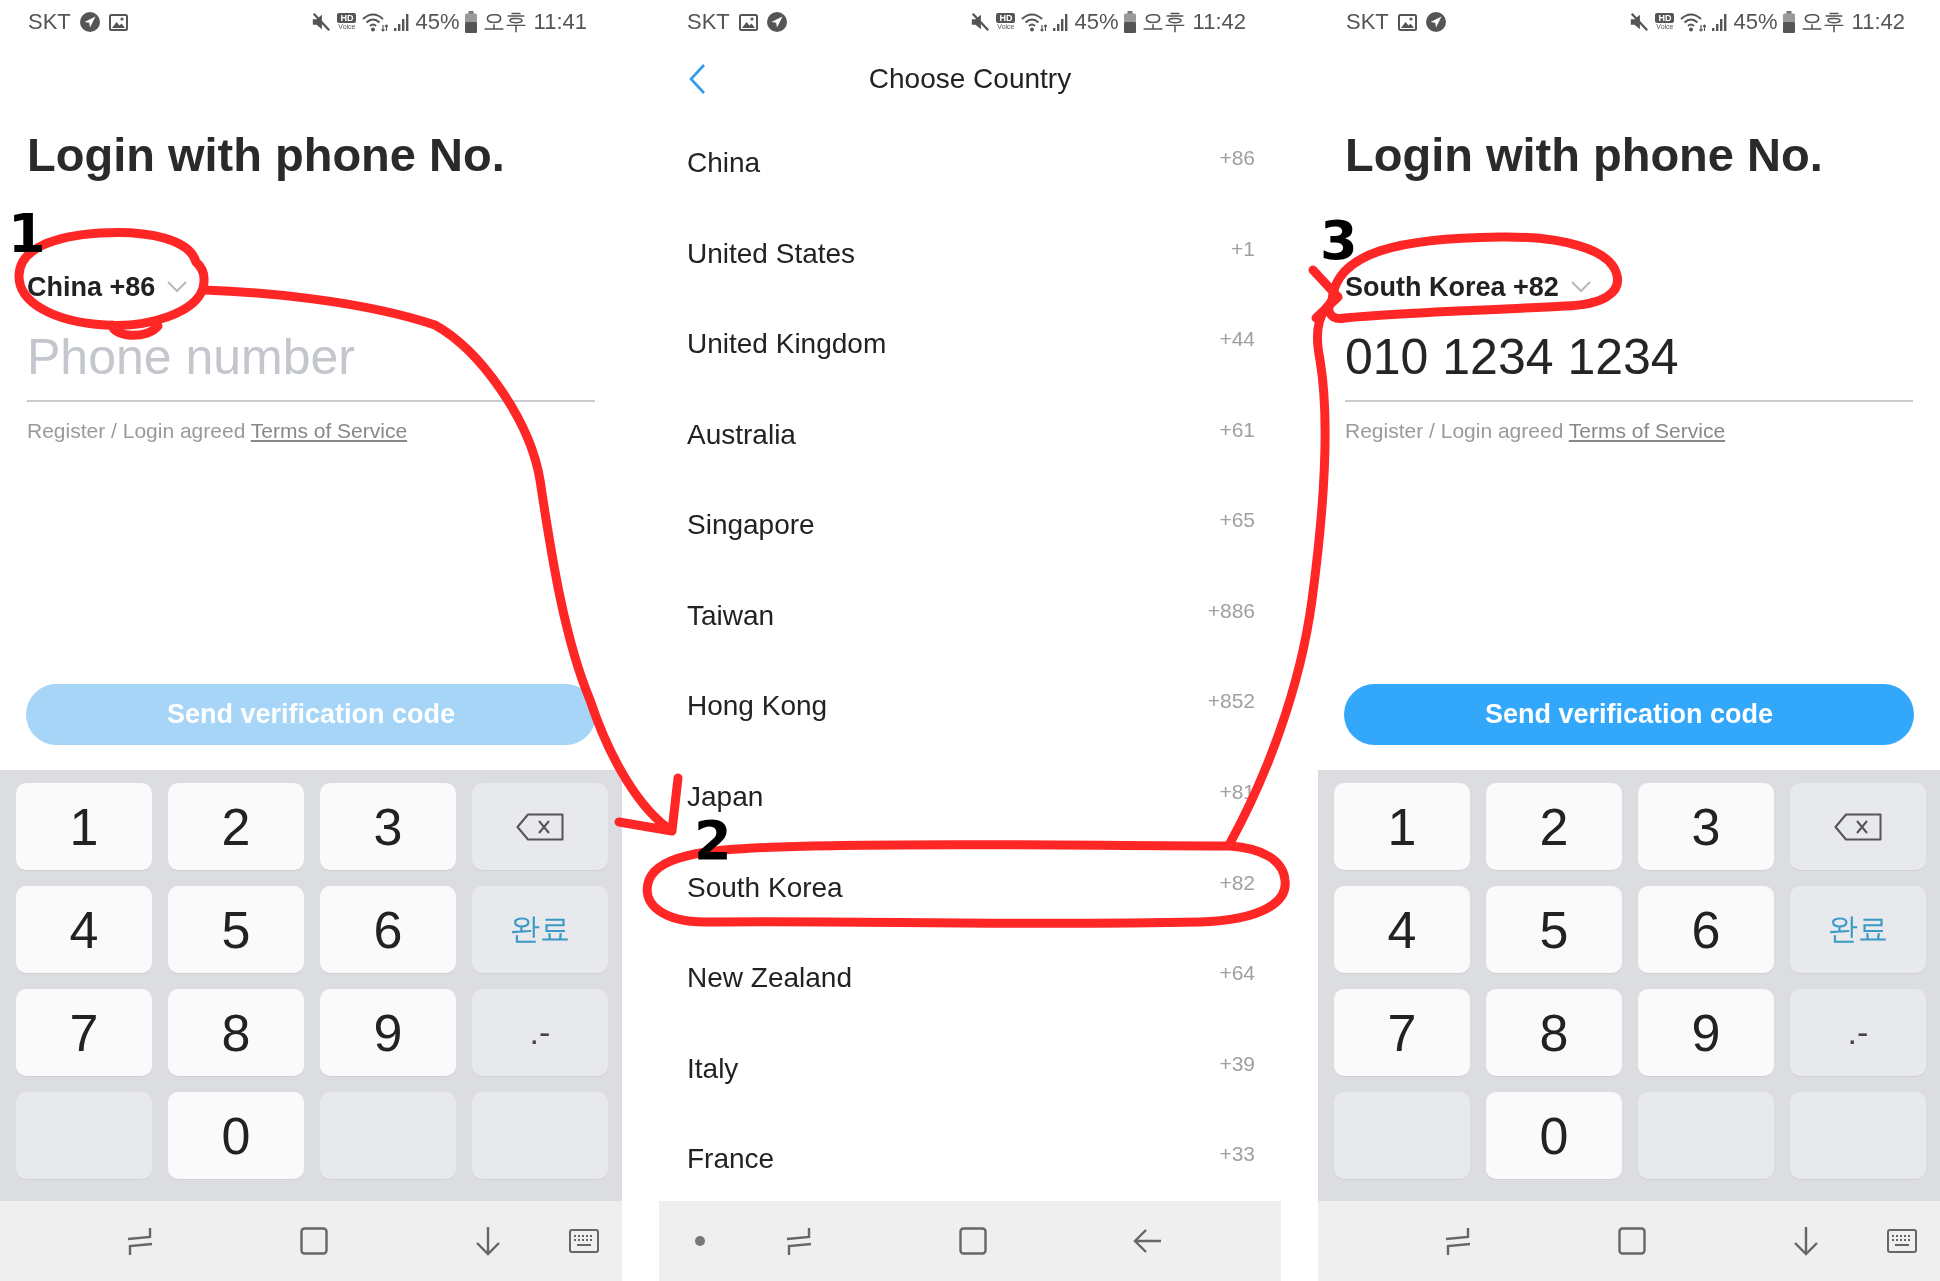 The image size is (1940, 1281). Describe the element at coordinates (725, 797) in the screenshot. I see `country-name: Japan` at that location.